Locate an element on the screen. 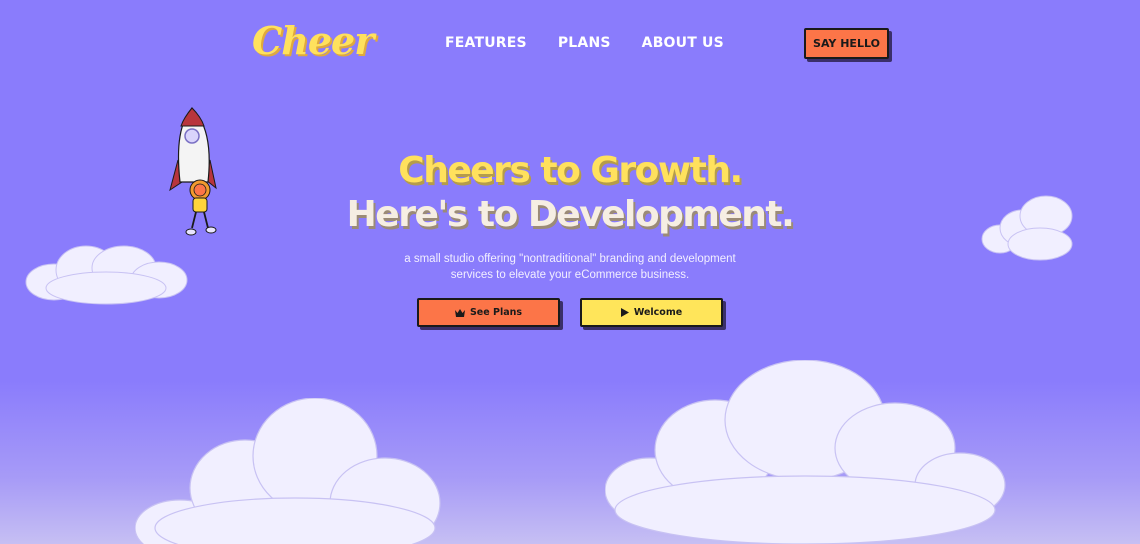 The image size is (1140, 544). main-nav: FEATURES PLANS ABOUT US is located at coordinates (584, 43).